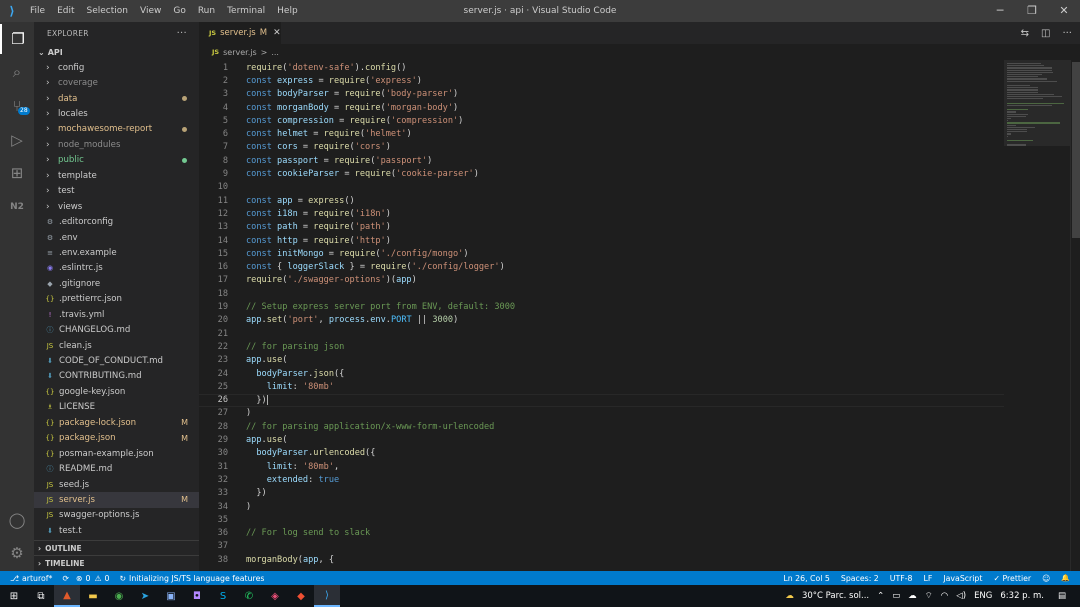  Describe the element at coordinates (17, 106) in the screenshot. I see `source-control-icon: ⑂ 28` at that location.